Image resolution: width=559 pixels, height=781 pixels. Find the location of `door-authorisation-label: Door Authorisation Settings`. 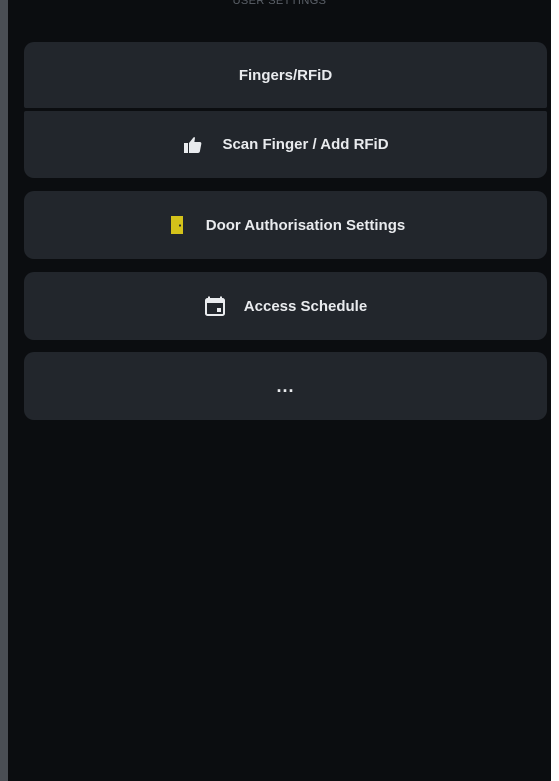

door-authorisation-label: Door Authorisation Settings is located at coordinates (305, 225).